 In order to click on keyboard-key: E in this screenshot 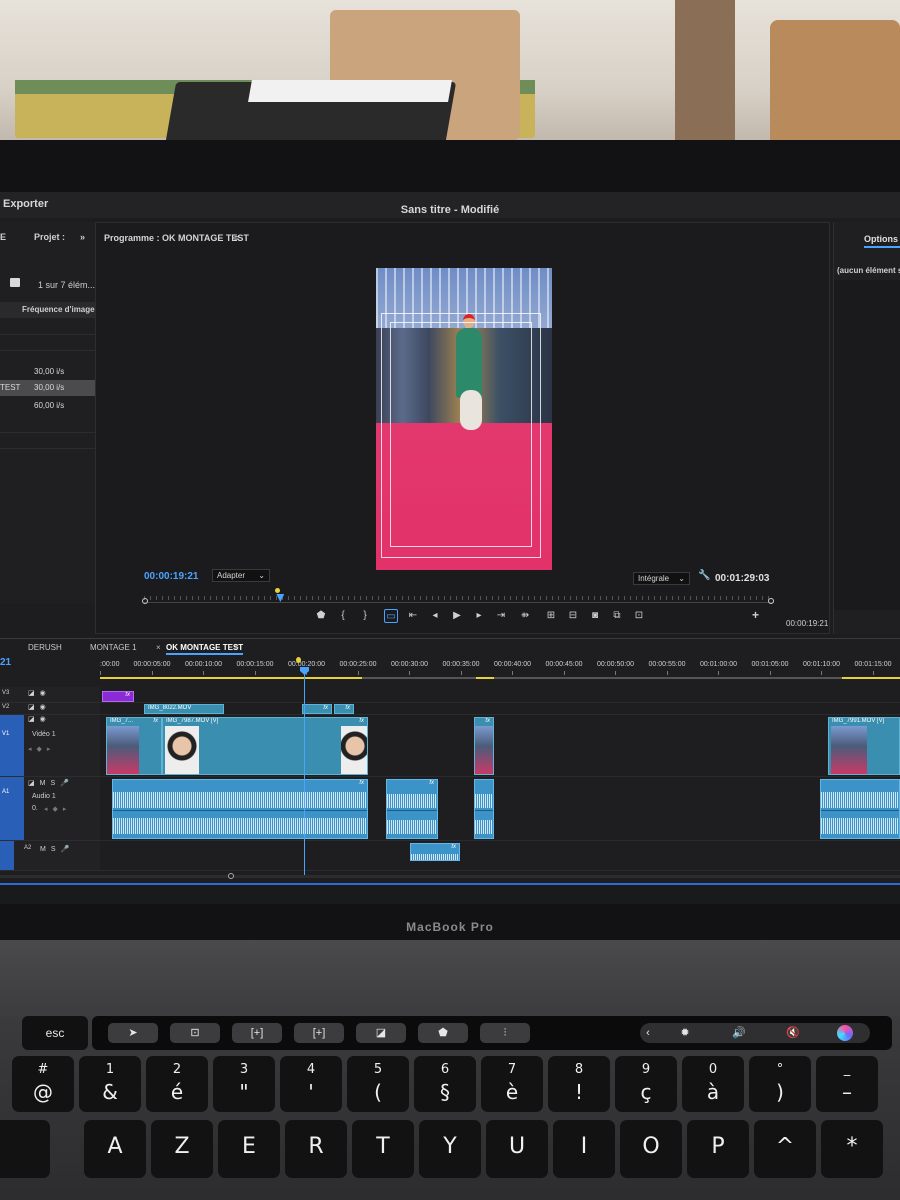, I will do `click(249, 1149)`.